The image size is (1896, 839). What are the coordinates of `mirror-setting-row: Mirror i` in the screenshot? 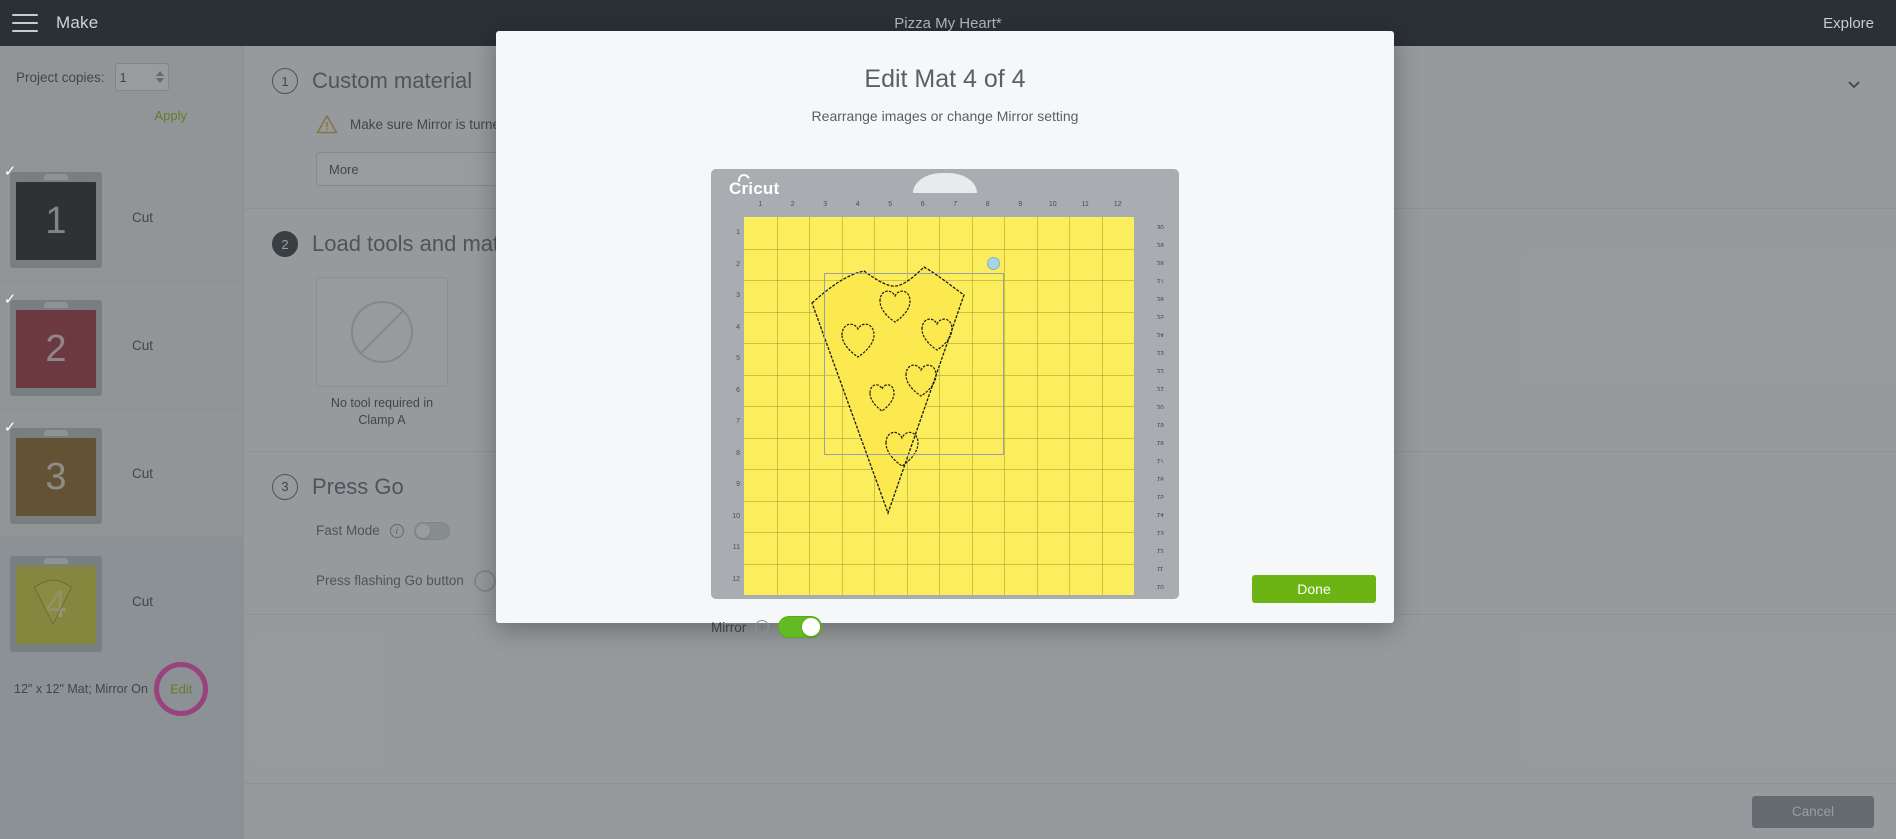 It's located at (767, 627).